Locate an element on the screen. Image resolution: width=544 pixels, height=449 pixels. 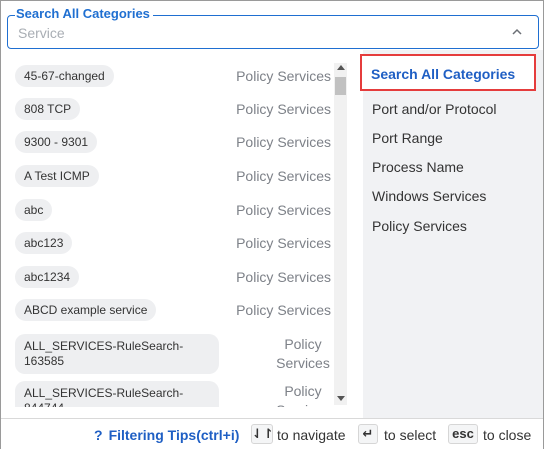
result-row: ABCD example service Policy Services is located at coordinates (173, 310).